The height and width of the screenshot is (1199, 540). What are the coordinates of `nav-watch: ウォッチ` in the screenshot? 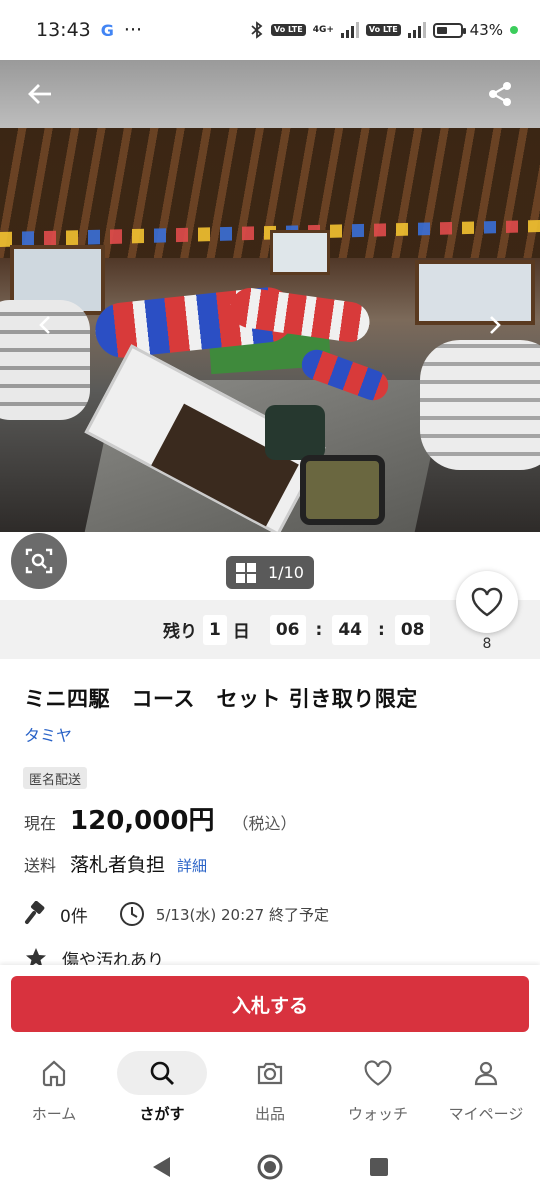 It's located at (378, 1089).